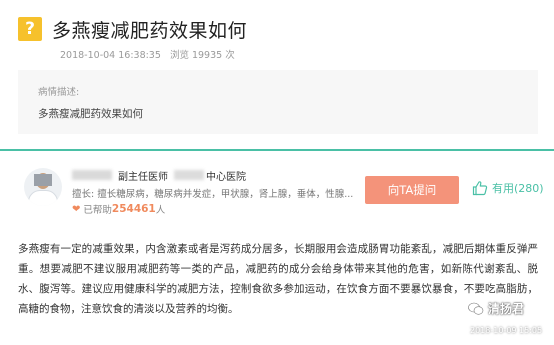 The image size is (554, 345). I want to click on question-title: 多燕瘦减肥药效果如何, so click(150, 31).